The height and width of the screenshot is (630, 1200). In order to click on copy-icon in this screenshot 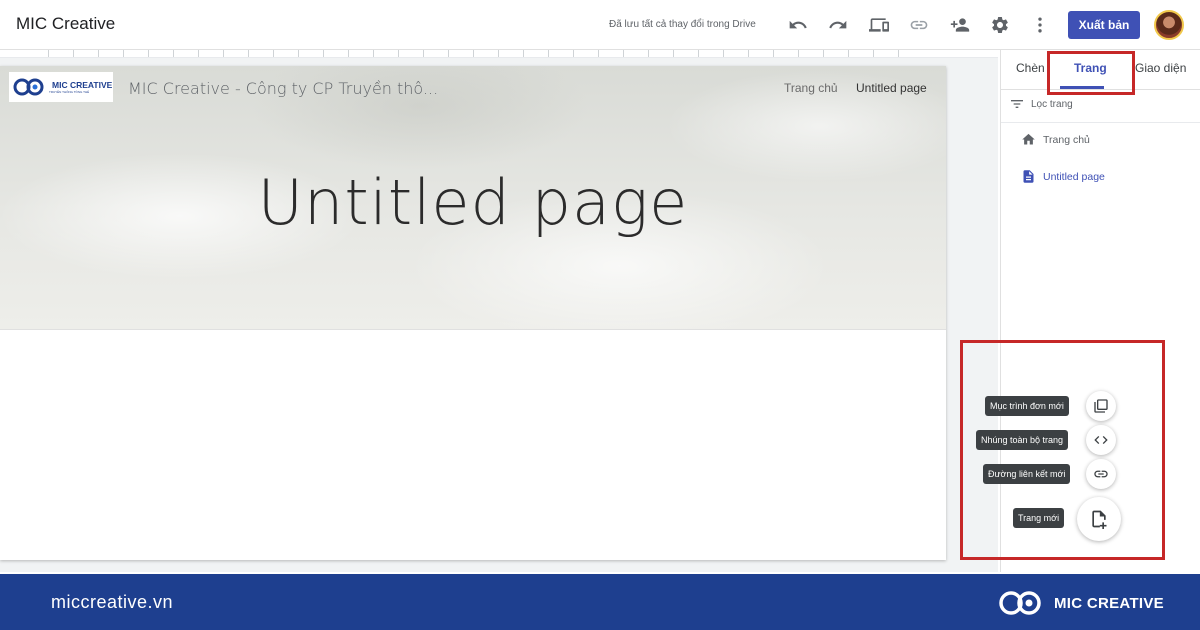, I will do `click(1101, 406)`.